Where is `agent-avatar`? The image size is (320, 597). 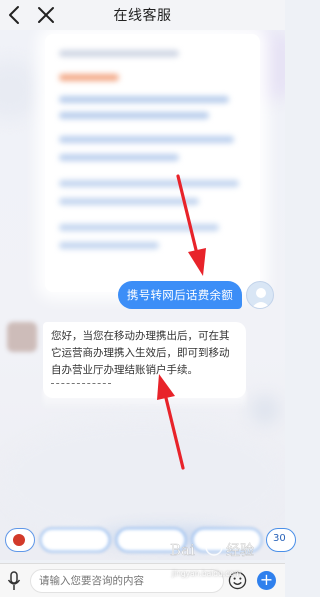 agent-avatar is located at coordinates (22, 337).